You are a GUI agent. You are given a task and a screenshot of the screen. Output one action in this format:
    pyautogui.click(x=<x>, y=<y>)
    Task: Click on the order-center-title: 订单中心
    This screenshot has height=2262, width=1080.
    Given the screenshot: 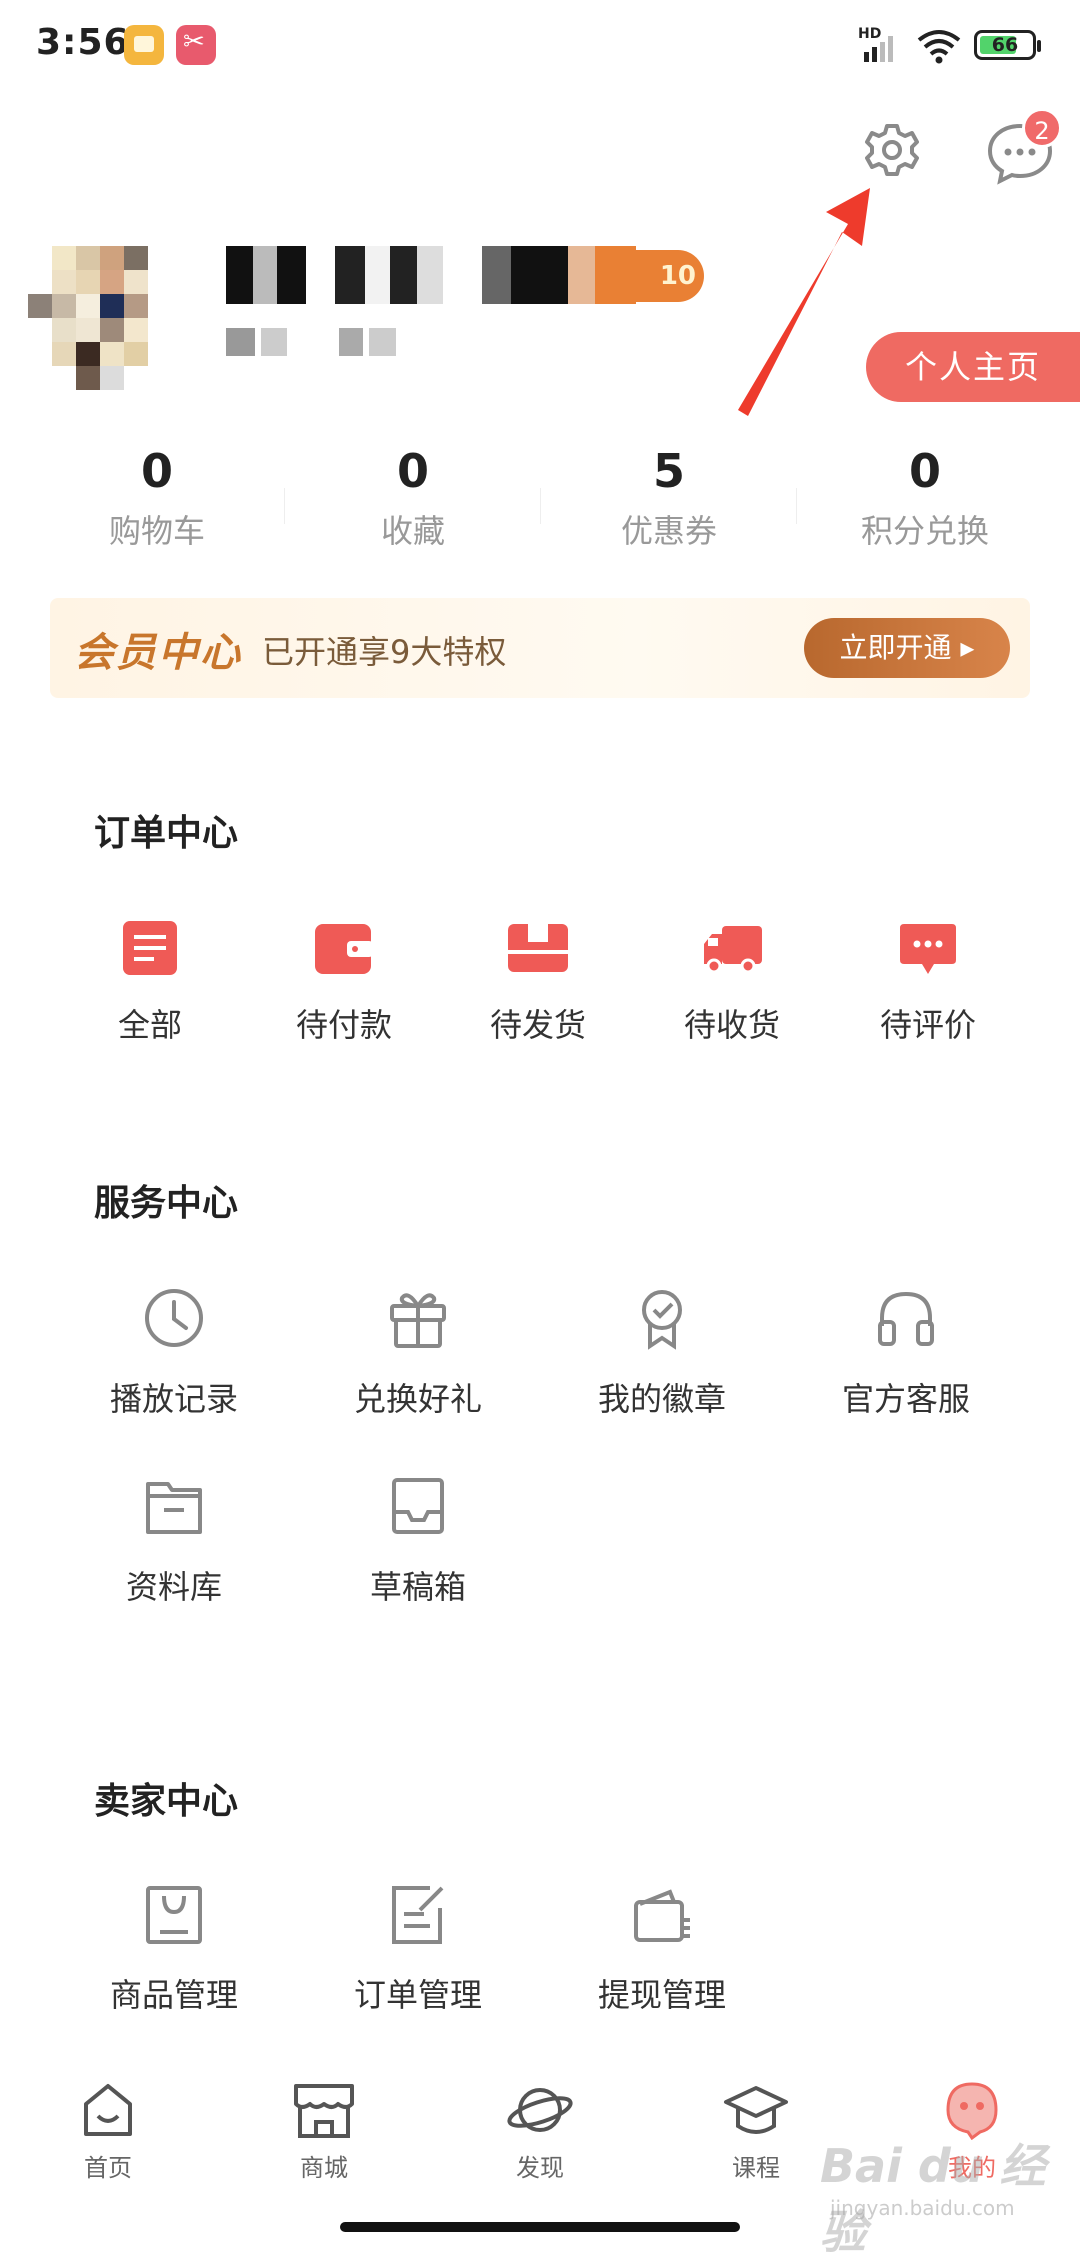 What is the action you would take?
    pyautogui.click(x=166, y=833)
    